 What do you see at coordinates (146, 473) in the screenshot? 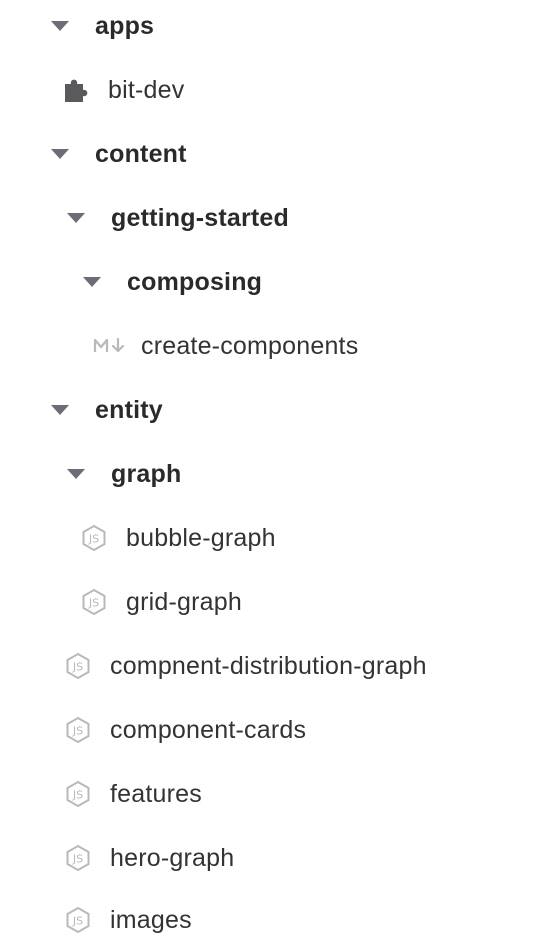
I see `tree-folder-label: graph` at bounding box center [146, 473].